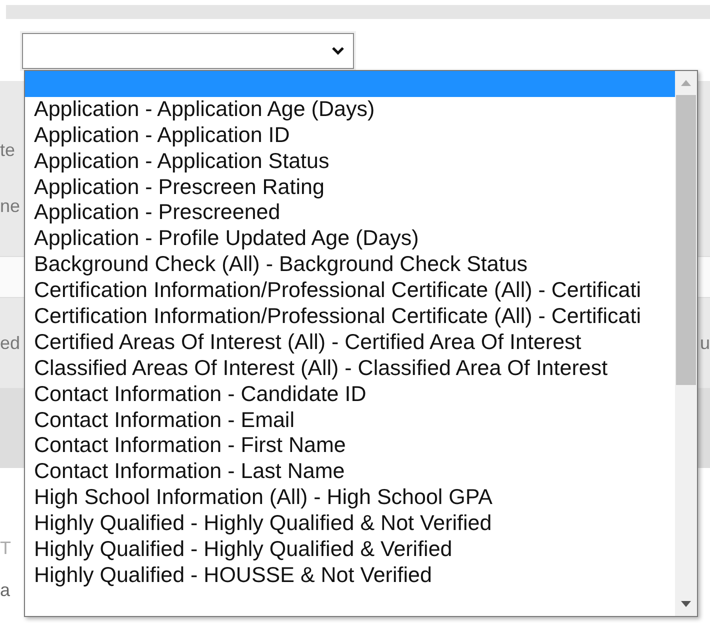  I want to click on dropdown-option: Highly Qualified - Highly Qualified & Not Verified, so click(350, 524).